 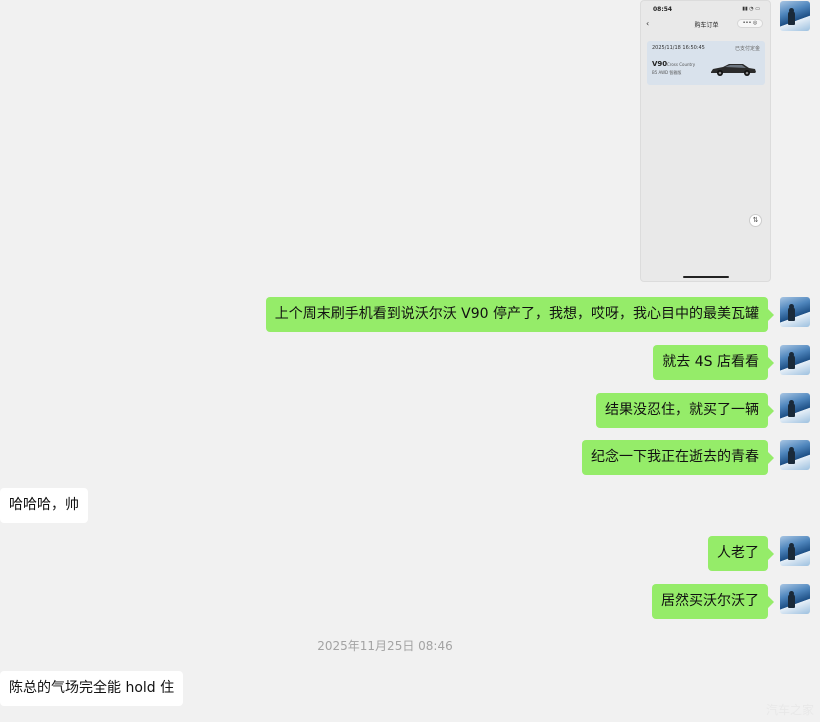 I want to click on status-icons: ▮▮ ◔ ▭, so click(x=751, y=9).